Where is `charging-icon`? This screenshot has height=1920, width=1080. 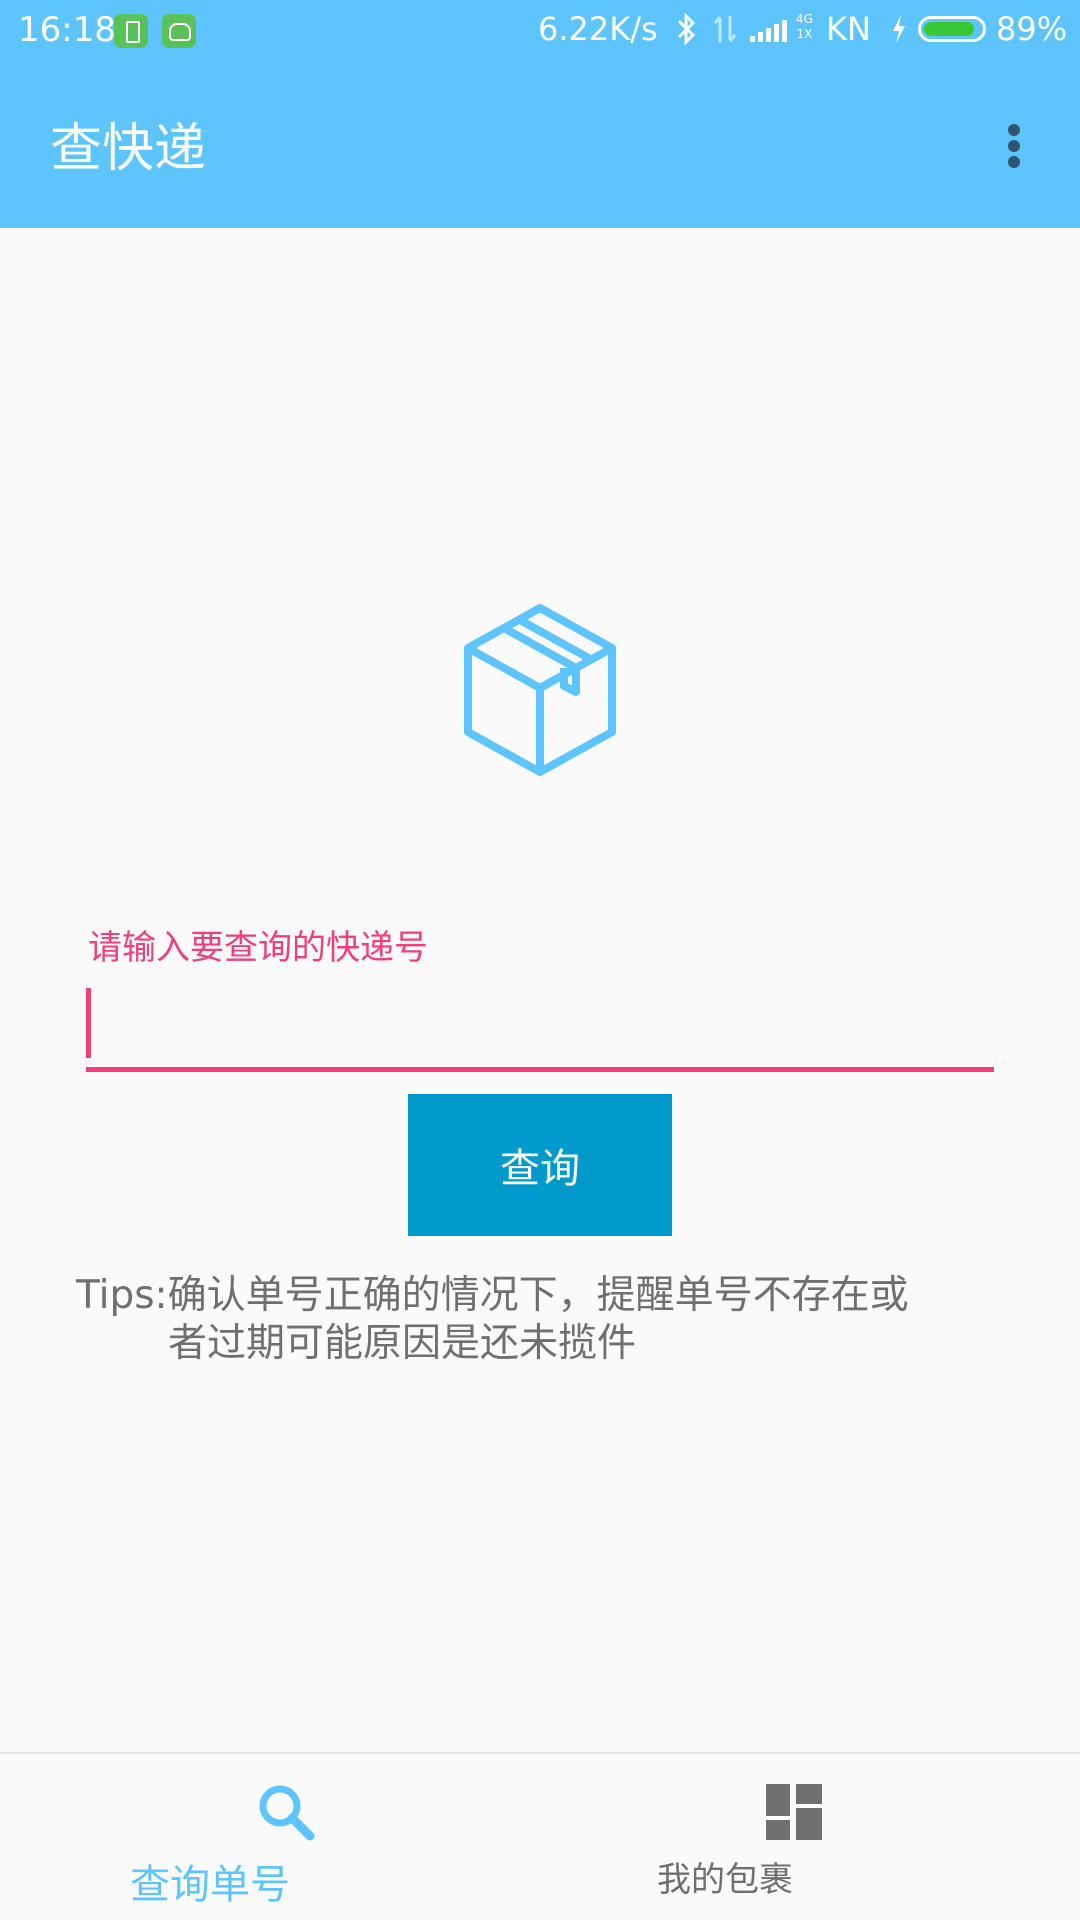
charging-icon is located at coordinates (899, 32).